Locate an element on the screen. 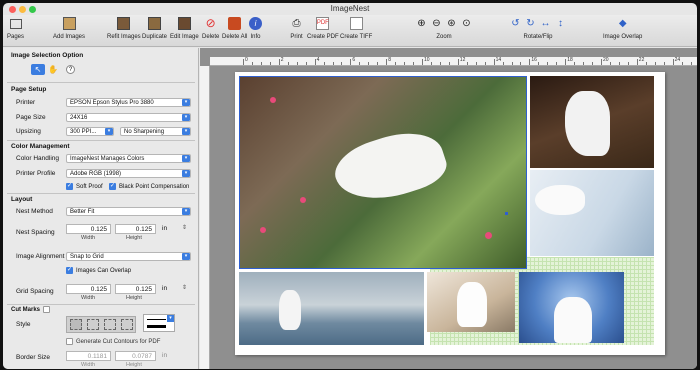 The width and height of the screenshot is (700, 370). cut-mark-style-picker is located at coordinates (101, 324).